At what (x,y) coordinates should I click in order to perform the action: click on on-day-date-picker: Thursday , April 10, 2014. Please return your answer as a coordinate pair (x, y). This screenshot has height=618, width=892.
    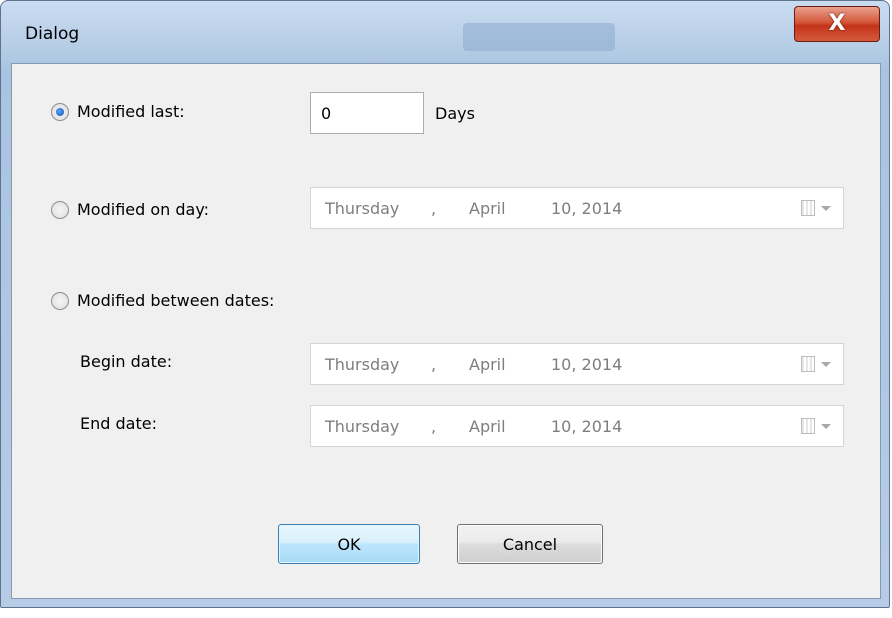
    Looking at the image, I should click on (577, 208).